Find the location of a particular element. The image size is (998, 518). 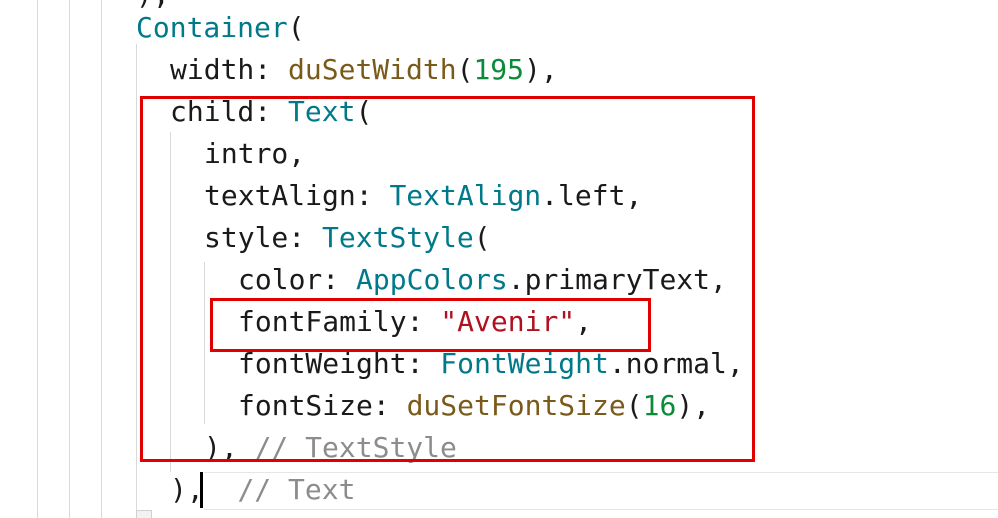

comment-token: // Text is located at coordinates (296, 489).